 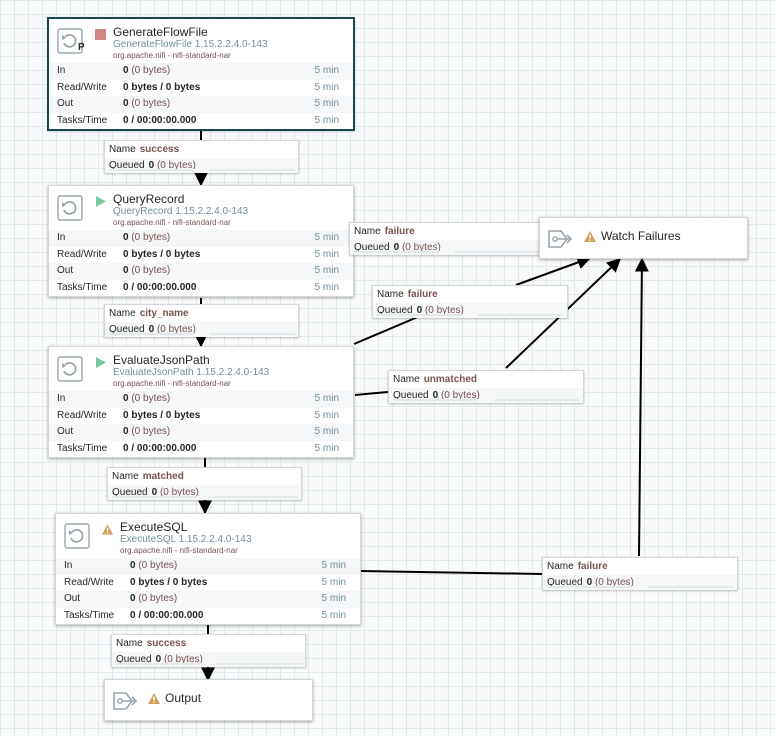 I want to click on processor-name: QueryRecord, so click(x=148, y=199).